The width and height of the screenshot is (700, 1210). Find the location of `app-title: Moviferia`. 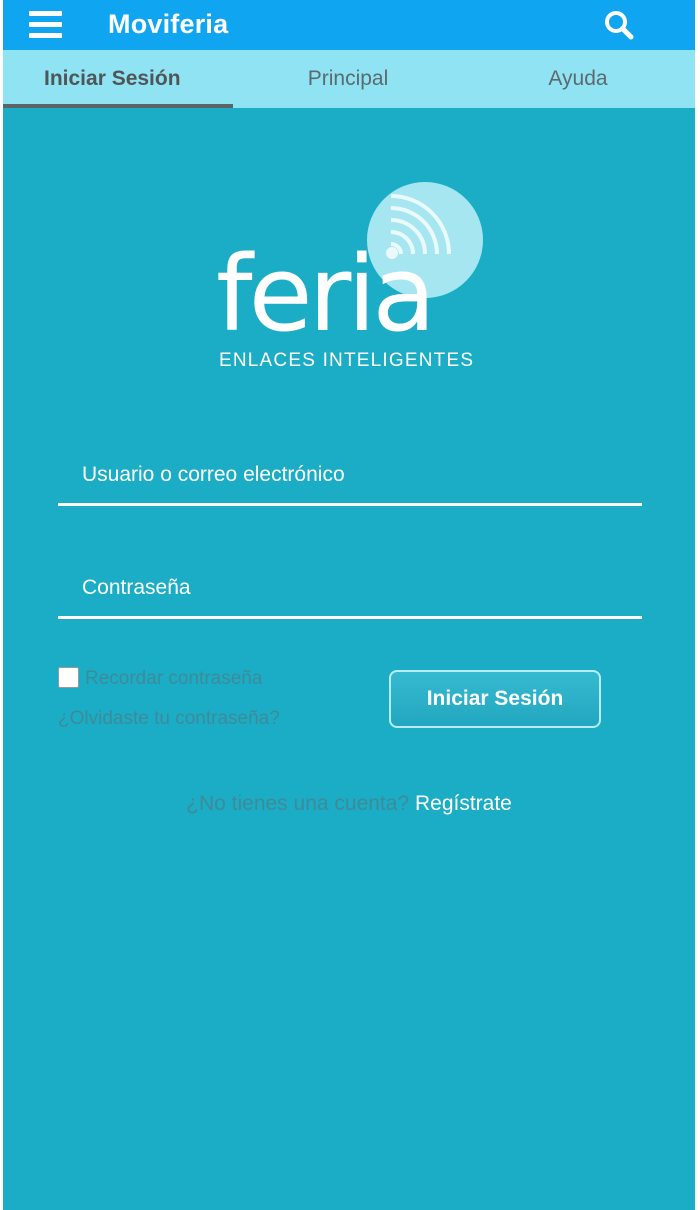

app-title: Moviferia is located at coordinates (168, 24).